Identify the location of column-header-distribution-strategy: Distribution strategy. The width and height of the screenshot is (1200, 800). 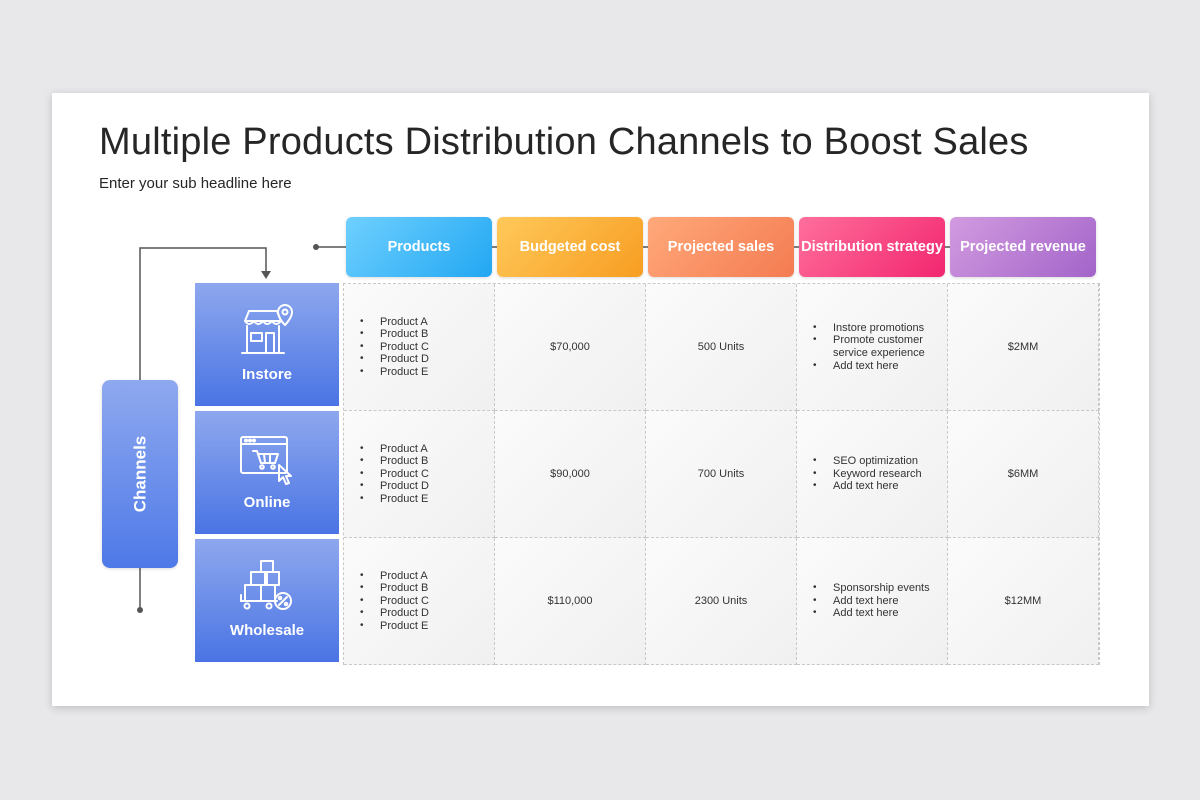
(872, 247).